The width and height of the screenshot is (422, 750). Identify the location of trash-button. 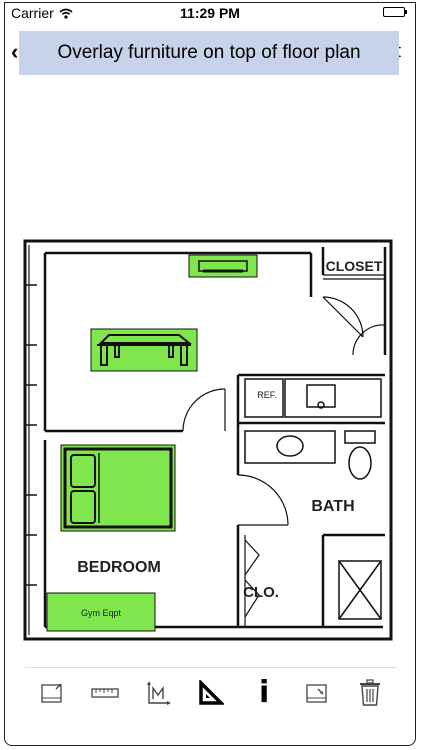
(370, 693).